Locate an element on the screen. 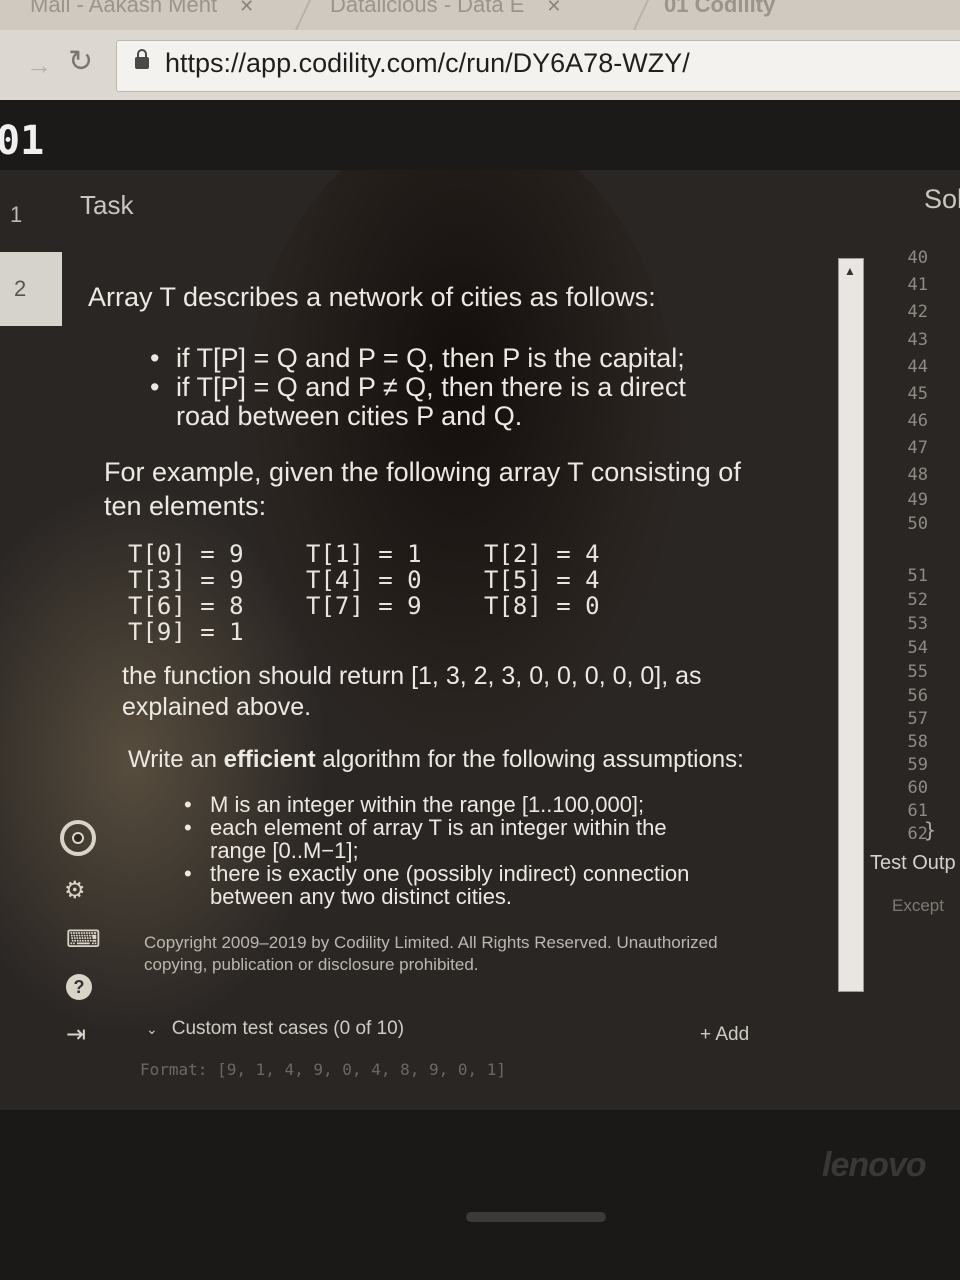  array-cell: T[2] = 4 is located at coordinates (542, 554).